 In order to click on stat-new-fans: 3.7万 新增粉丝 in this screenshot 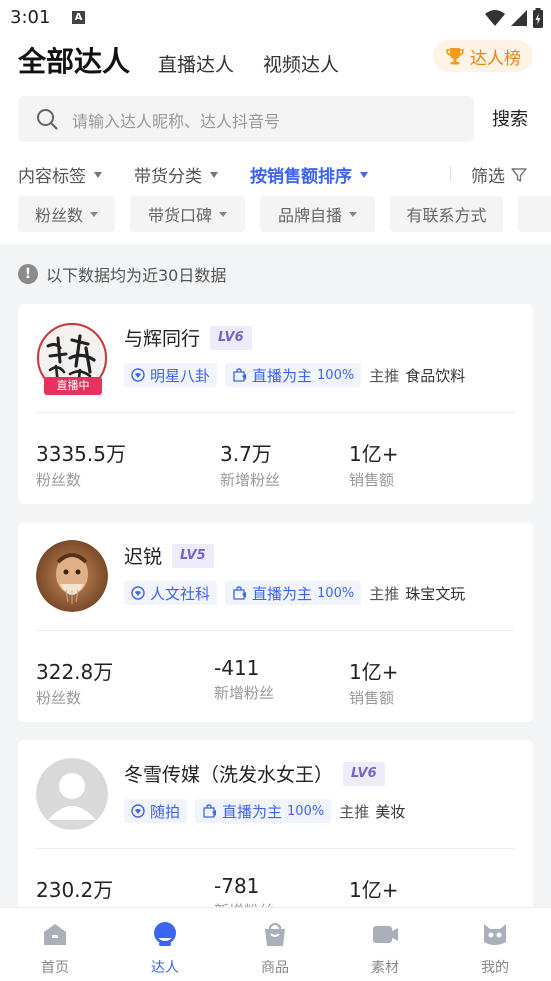, I will do `click(250, 464)`.